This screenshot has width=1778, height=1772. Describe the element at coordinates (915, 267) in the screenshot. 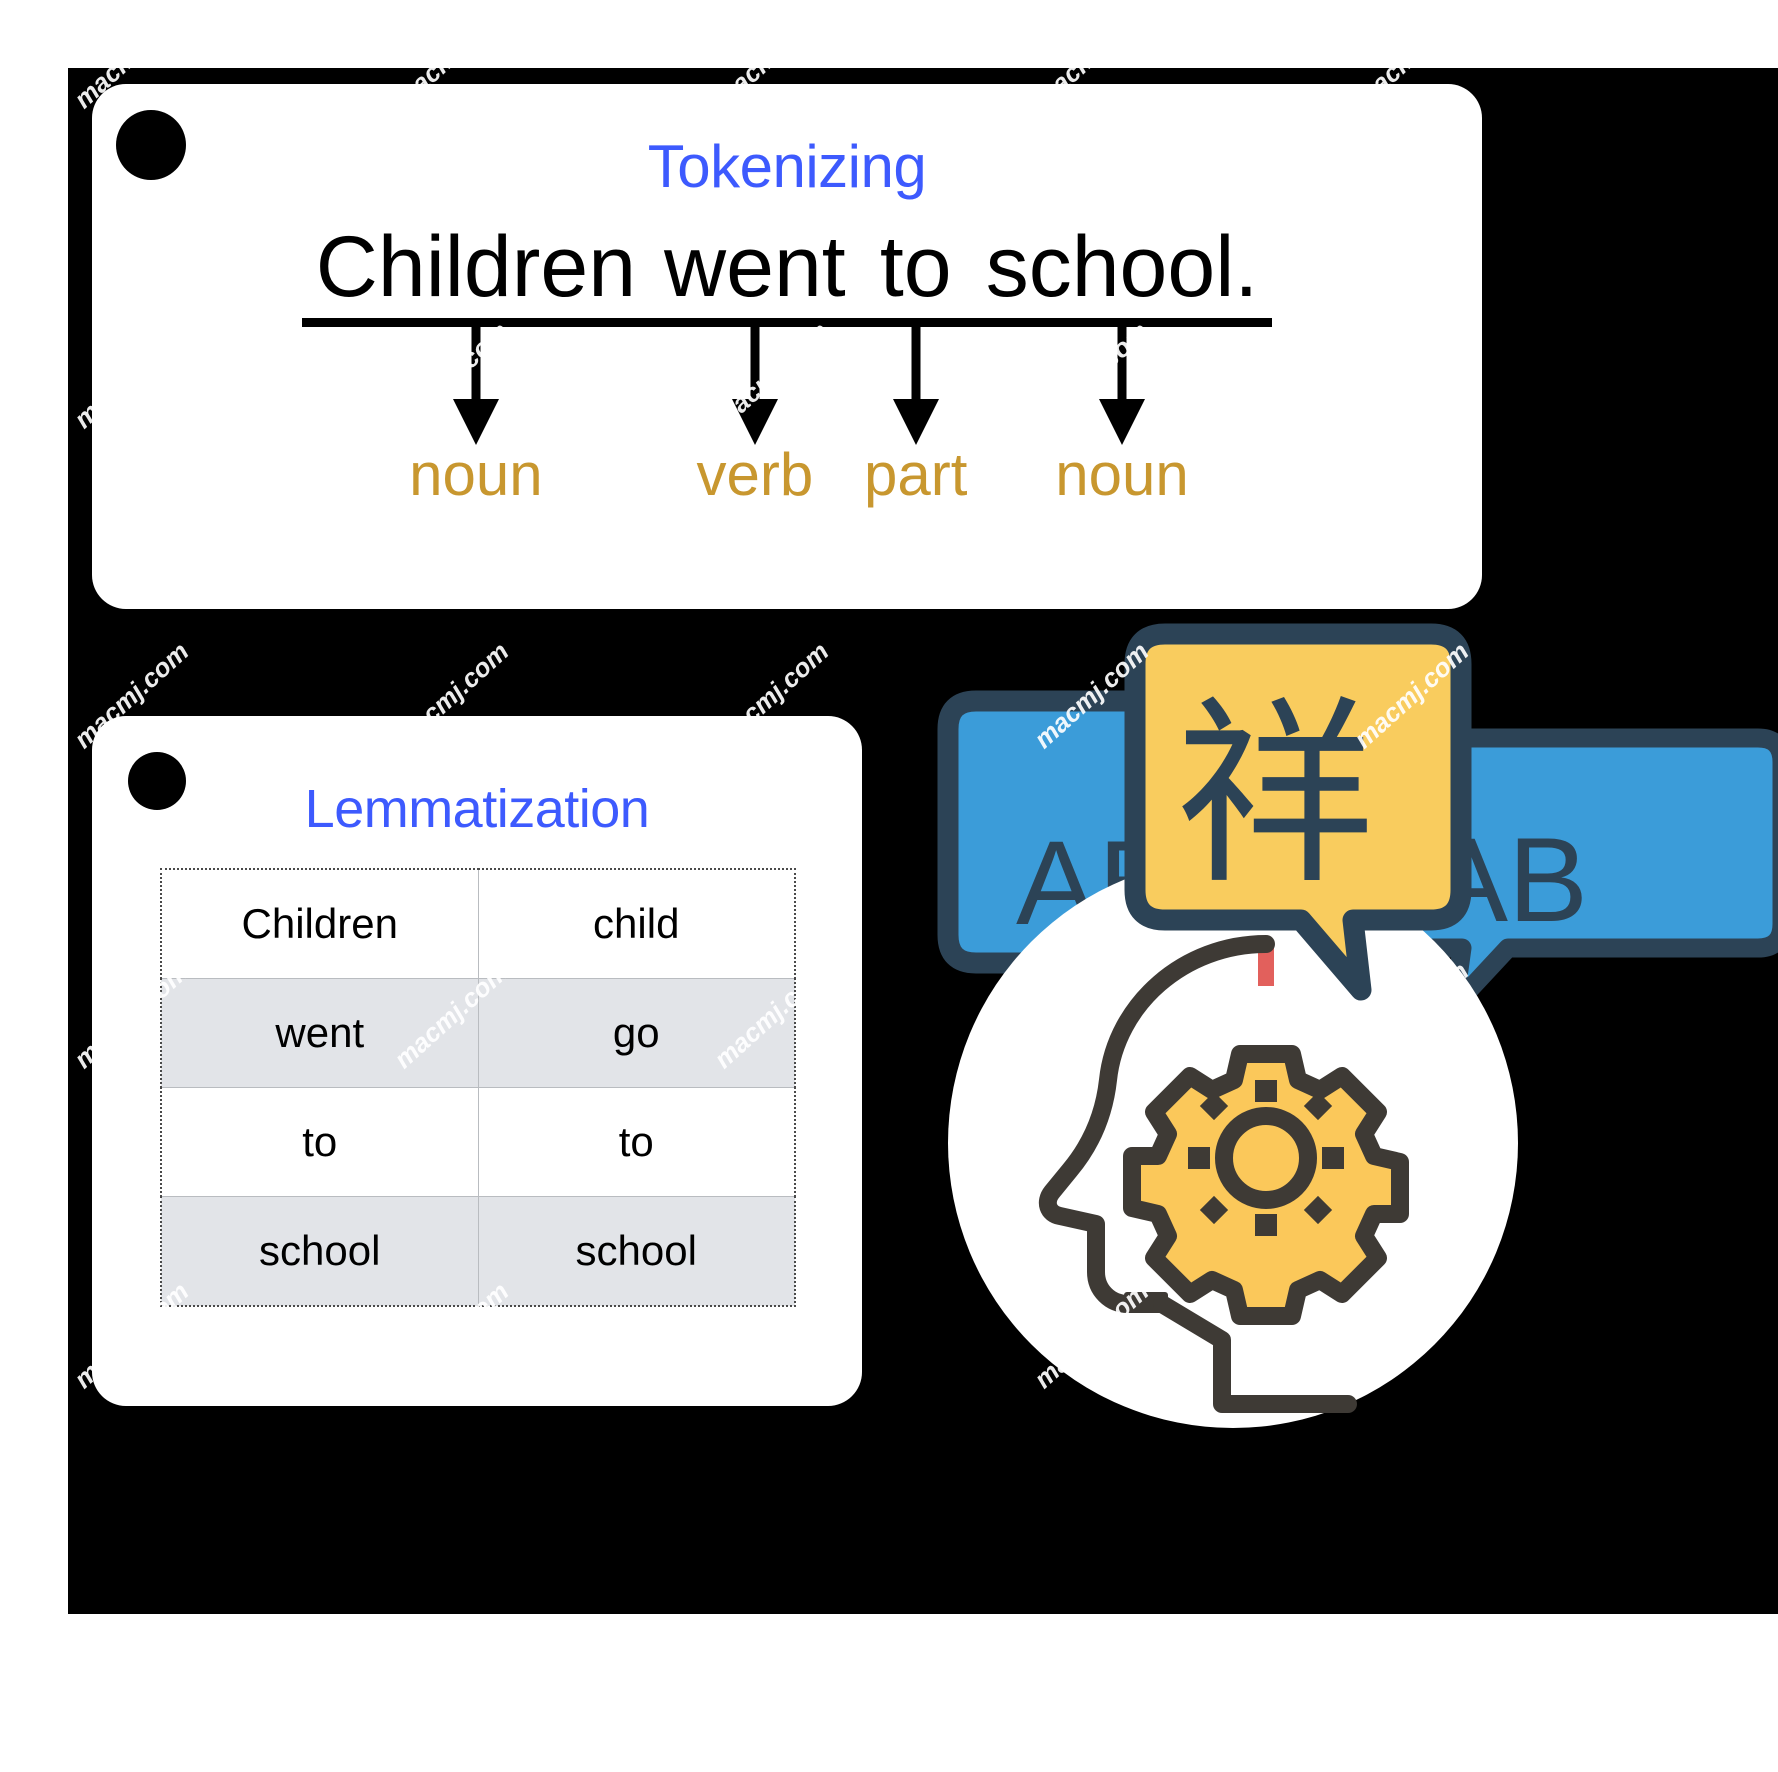

I see `token-word: to` at that location.